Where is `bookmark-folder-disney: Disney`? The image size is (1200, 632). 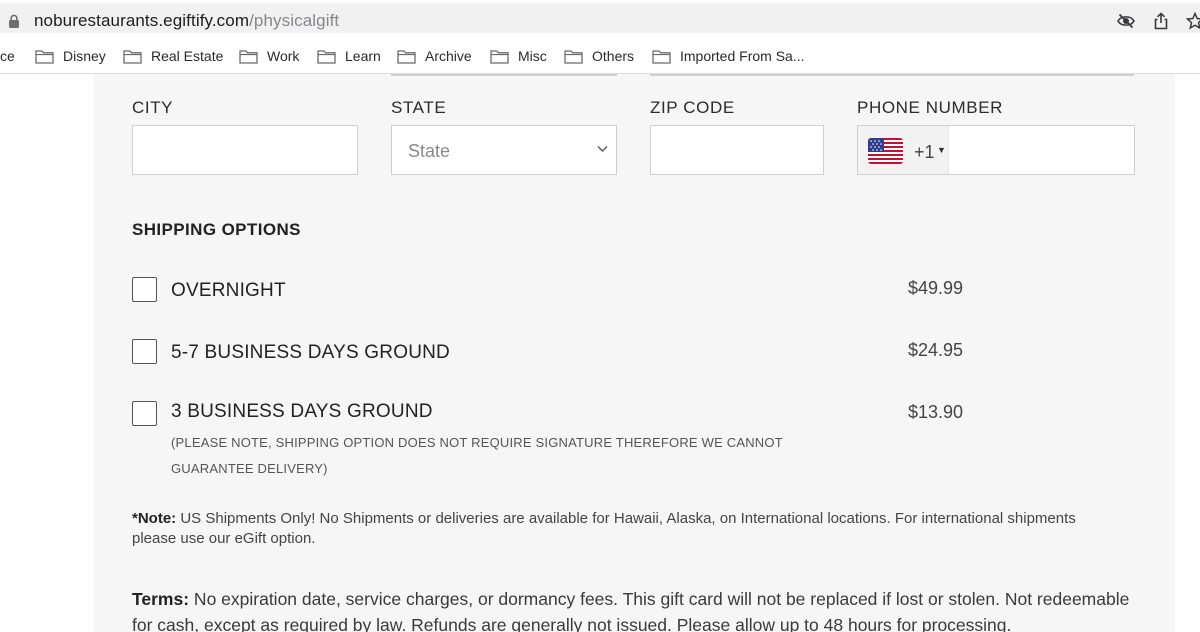
bookmark-folder-disney: Disney is located at coordinates (70, 56).